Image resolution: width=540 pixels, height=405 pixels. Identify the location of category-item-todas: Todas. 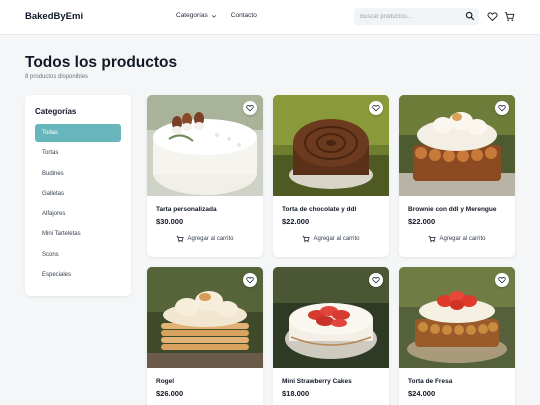
(78, 133).